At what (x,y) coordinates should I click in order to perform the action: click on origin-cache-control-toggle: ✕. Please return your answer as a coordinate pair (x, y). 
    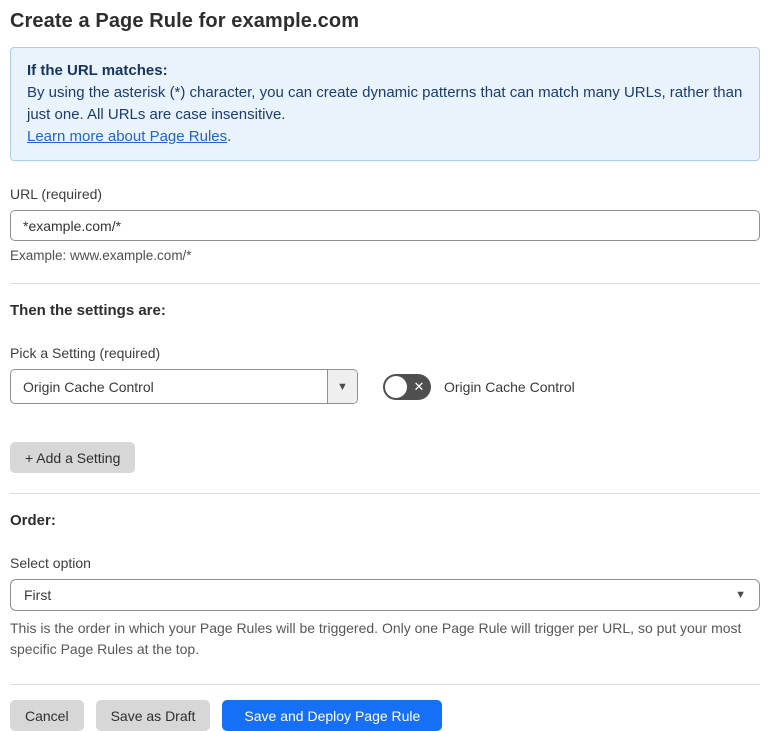
    Looking at the image, I should click on (407, 386).